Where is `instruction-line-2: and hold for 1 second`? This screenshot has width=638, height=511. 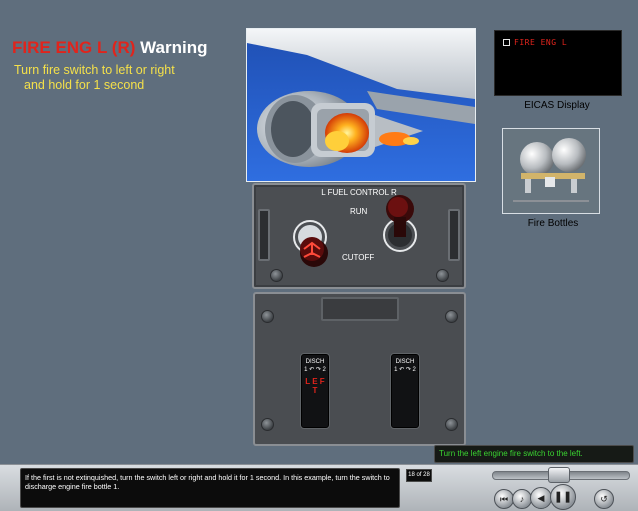
instruction-line-2: and hold for 1 second is located at coordinates (84, 85).